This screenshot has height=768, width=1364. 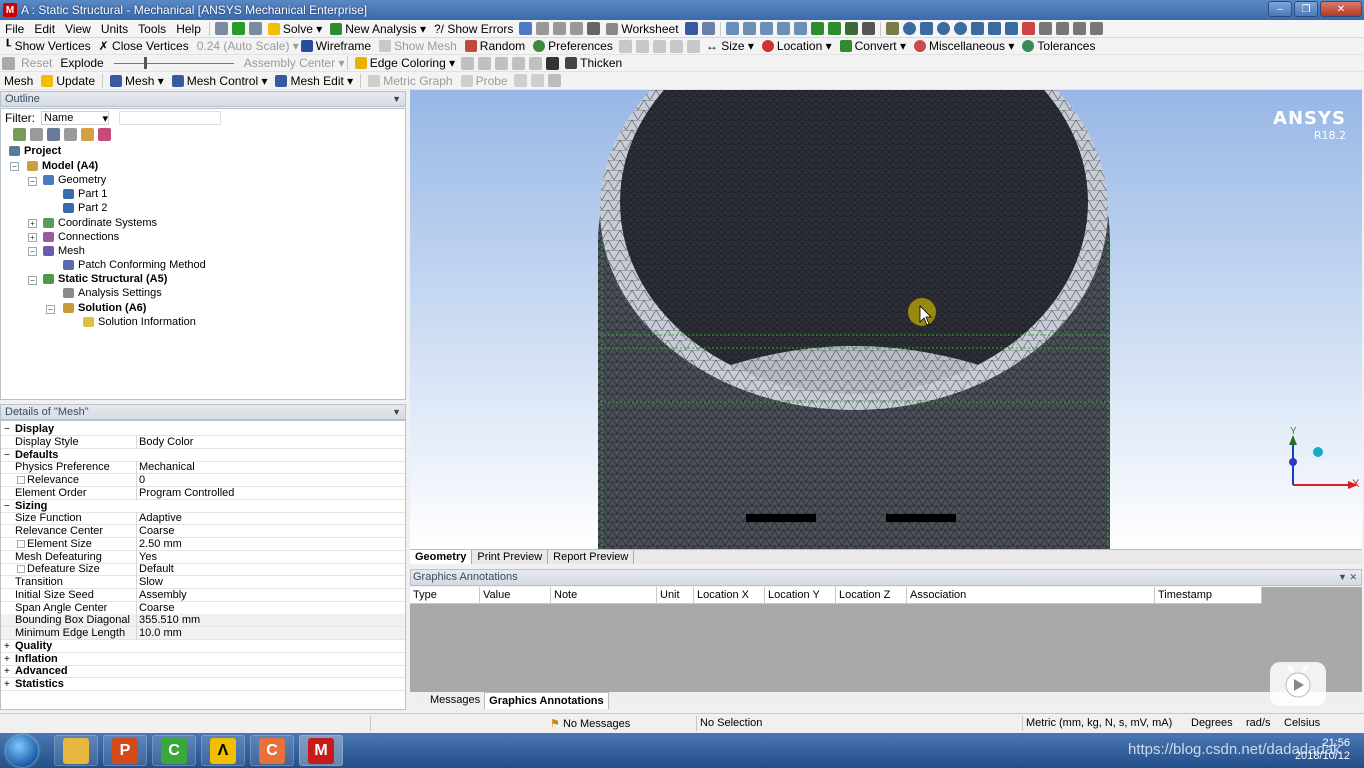 I want to click on pointer-icon, so click(x=708, y=28).